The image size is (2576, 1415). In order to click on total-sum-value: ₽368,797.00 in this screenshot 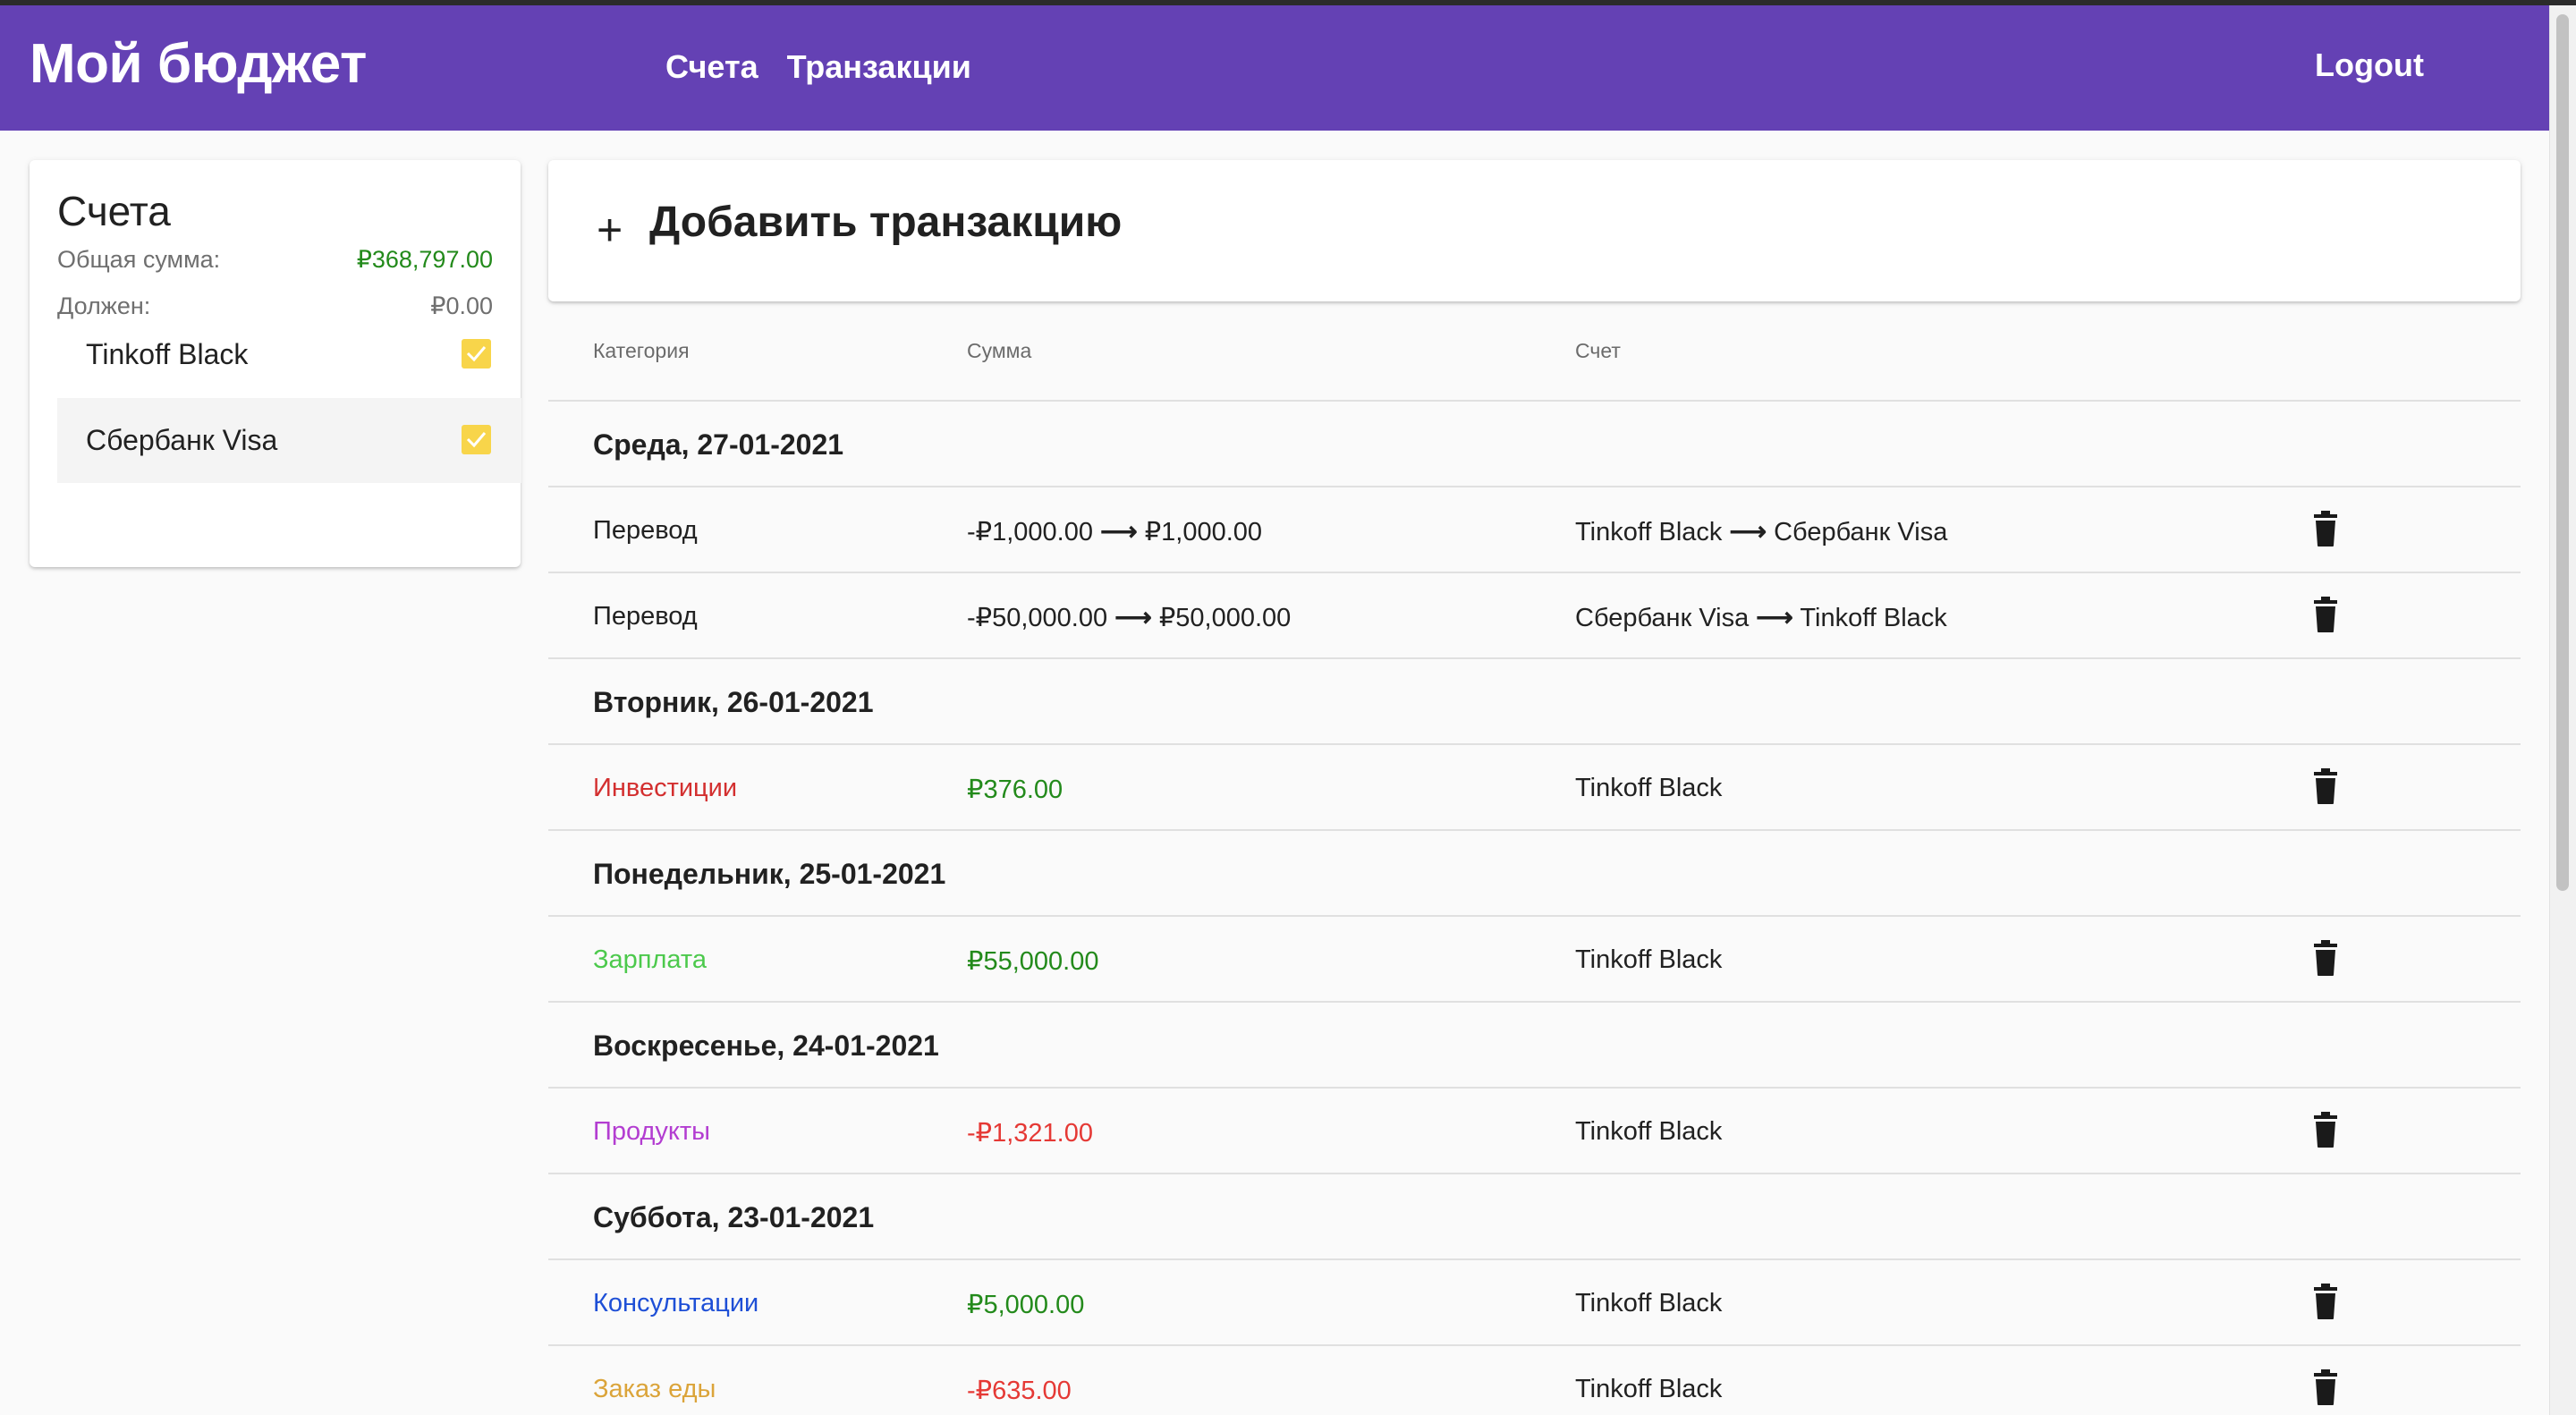, I will do `click(424, 260)`.